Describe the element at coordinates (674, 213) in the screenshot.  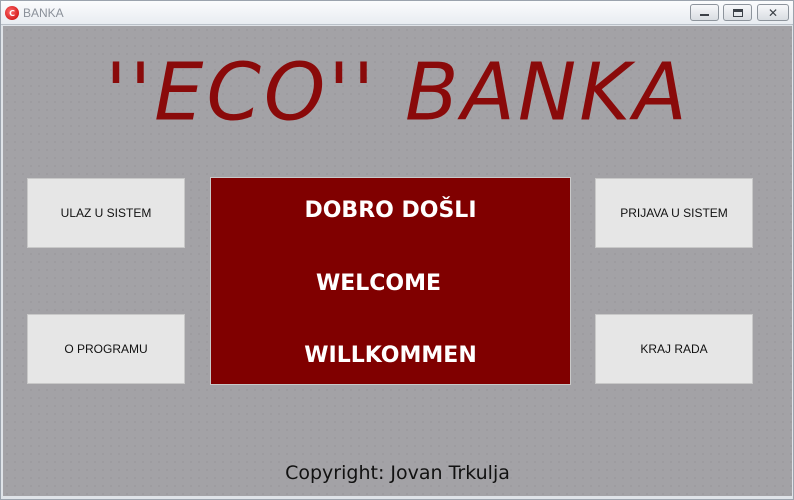
I see `login-system-button: PRIJAVA U SISTEM` at that location.